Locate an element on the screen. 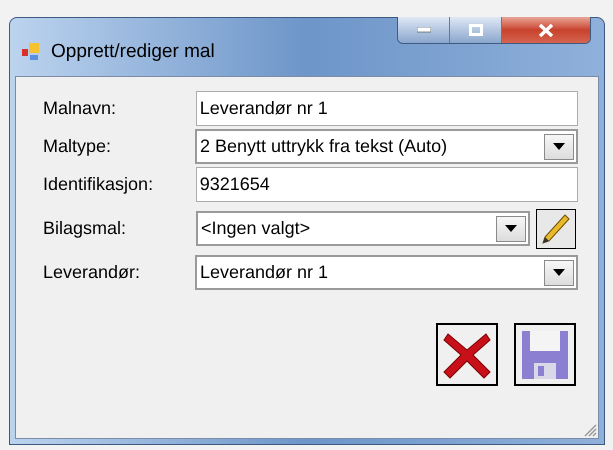 The height and width of the screenshot is (450, 613). dropdown-field: 2 Benytt uttrykk fra tekst (Auto) is located at coordinates (386, 146).